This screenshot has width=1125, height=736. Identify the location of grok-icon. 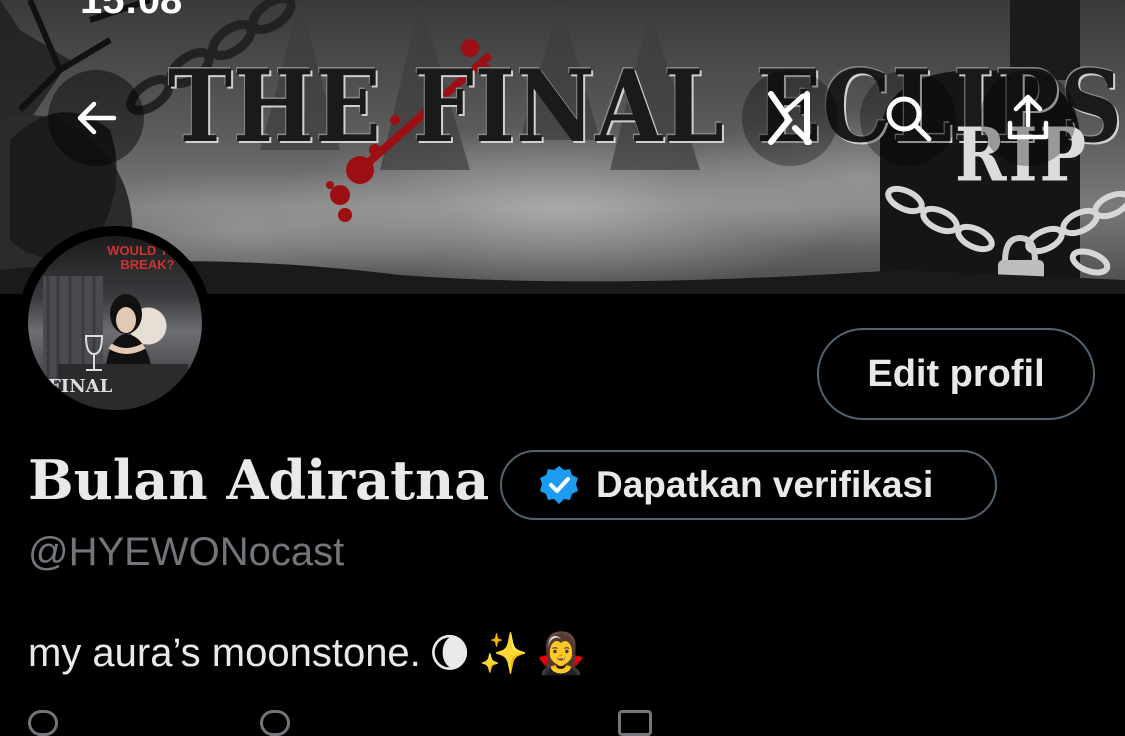
(790, 118).